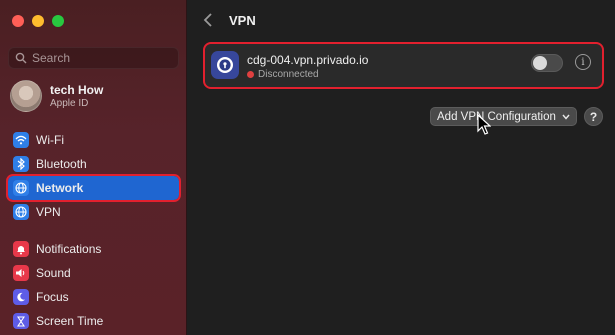 This screenshot has height=335, width=615. Describe the element at coordinates (93, 297) in the screenshot. I see `sidebar-item-focus: Focus` at that location.